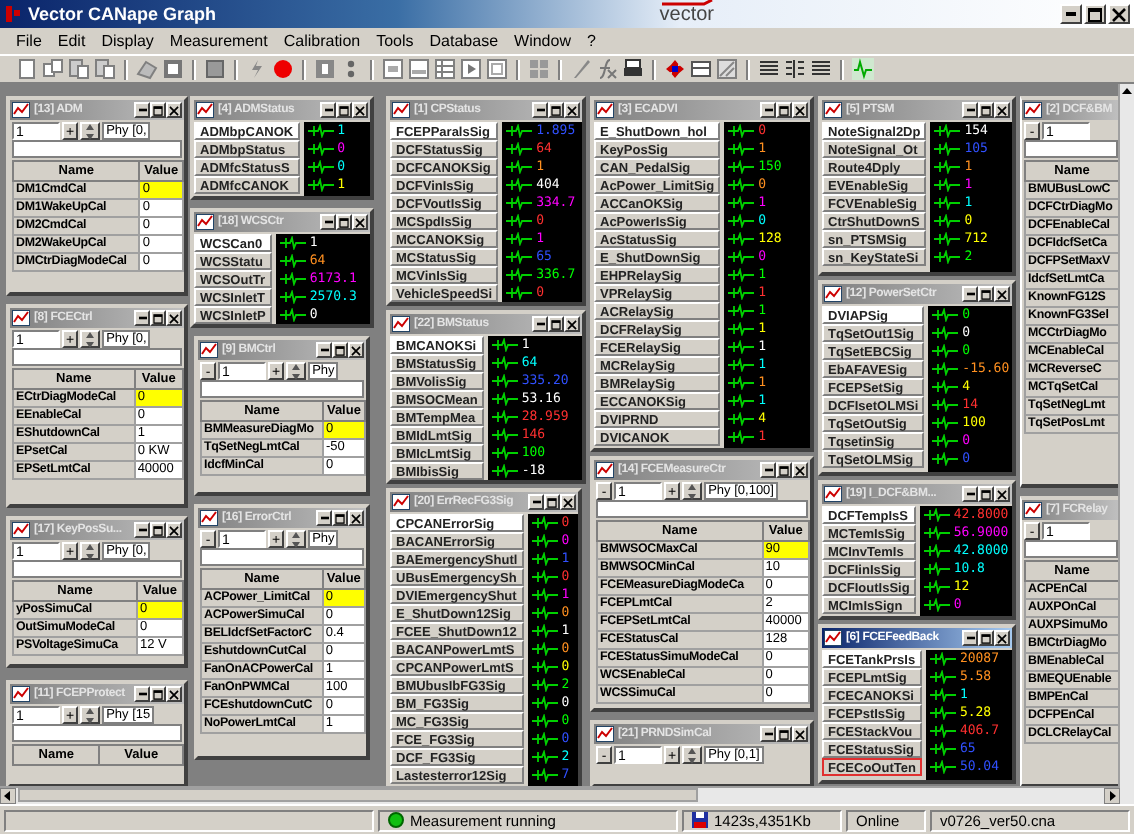 Image resolution: width=1134 pixels, height=834 pixels. Describe the element at coordinates (1112, 796) in the screenshot. I see `scroll-right-button` at that location.